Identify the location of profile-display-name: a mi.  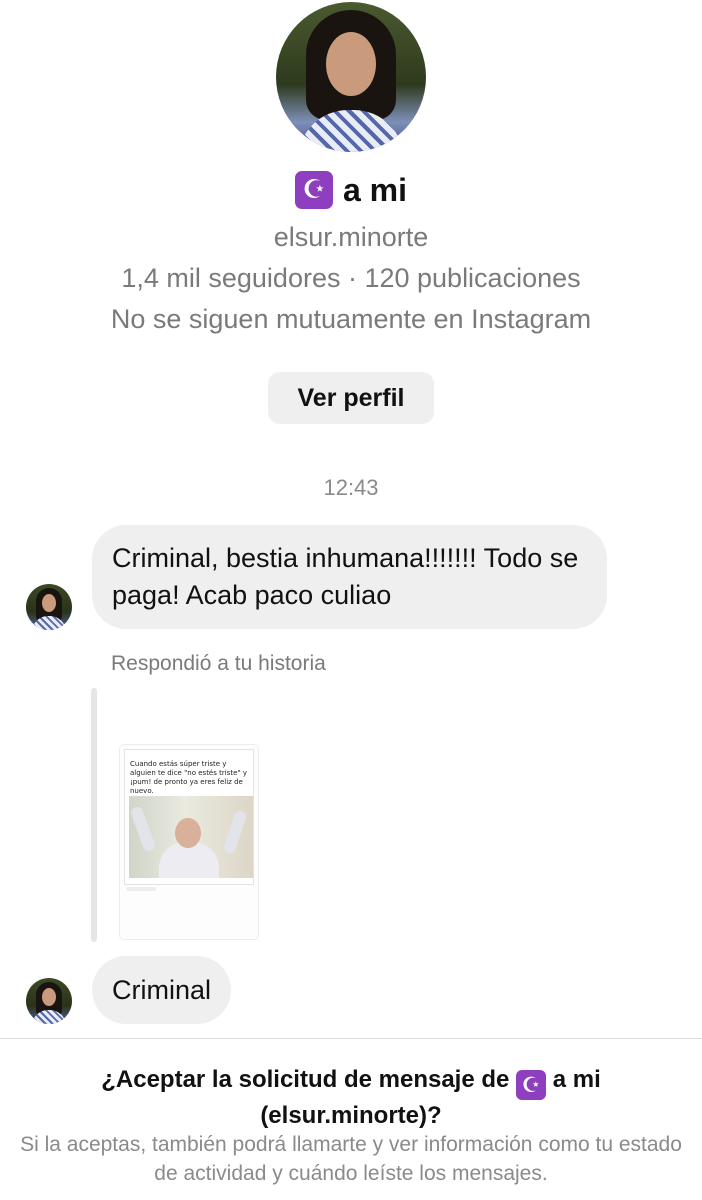
(375, 189).